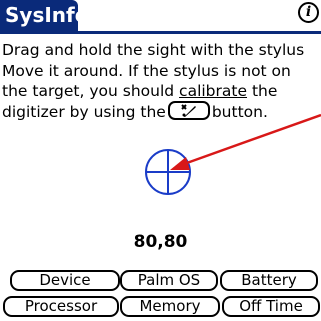 The height and width of the screenshot is (321, 321). I want to click on app-title-tab: SysInfo, so click(44, 15).